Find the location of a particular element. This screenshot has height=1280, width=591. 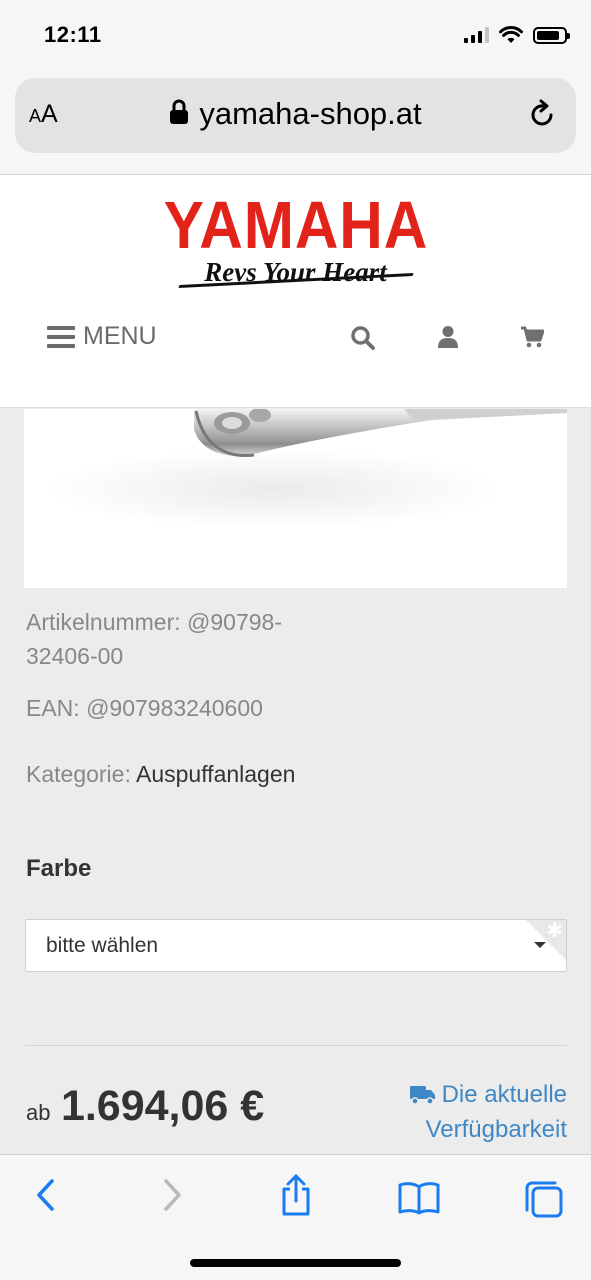

ean-label: EAN: is located at coordinates (53, 708).